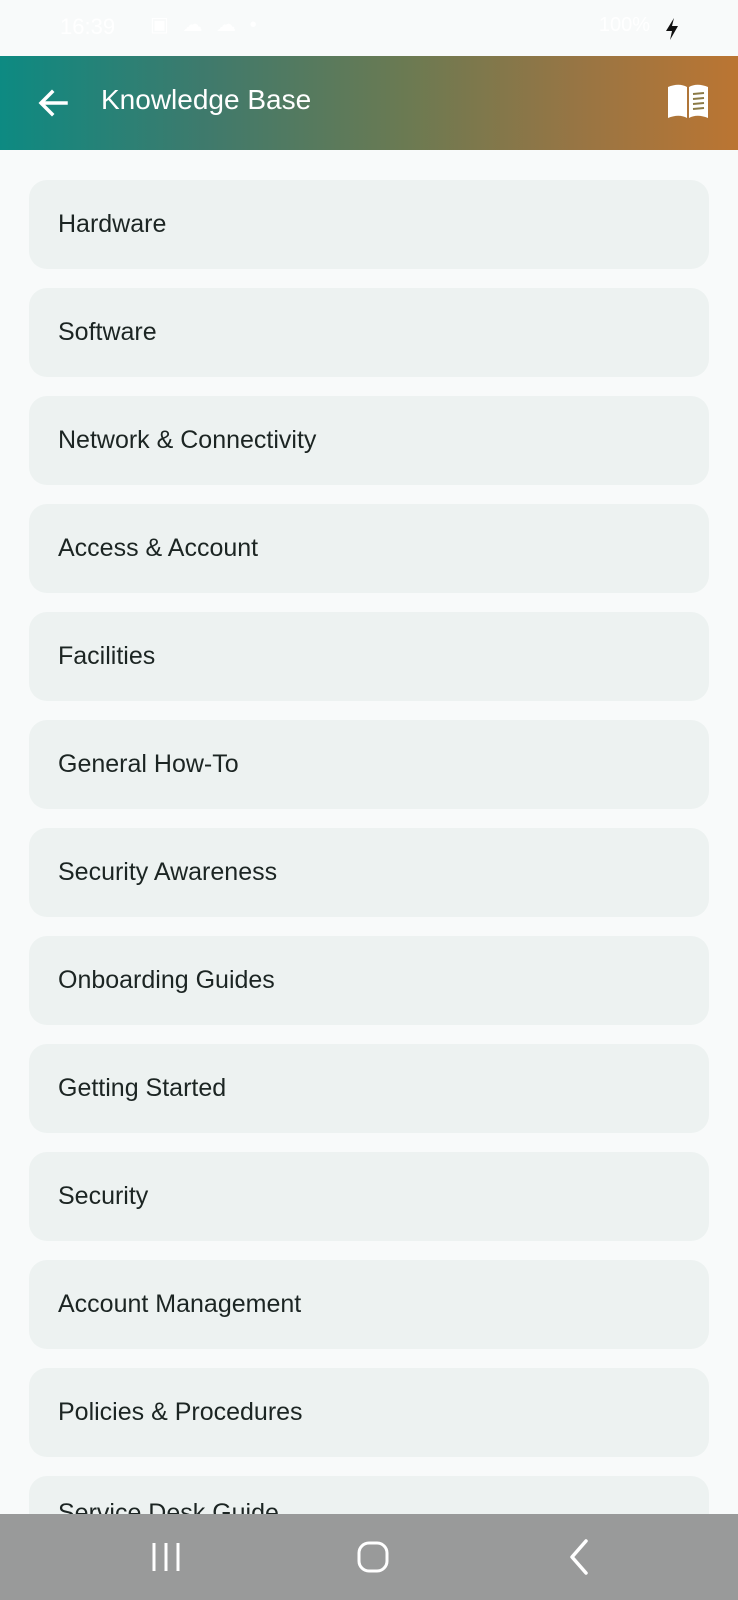 This screenshot has height=1600, width=738. Describe the element at coordinates (142, 1088) in the screenshot. I see `category-label: Getting Started` at that location.